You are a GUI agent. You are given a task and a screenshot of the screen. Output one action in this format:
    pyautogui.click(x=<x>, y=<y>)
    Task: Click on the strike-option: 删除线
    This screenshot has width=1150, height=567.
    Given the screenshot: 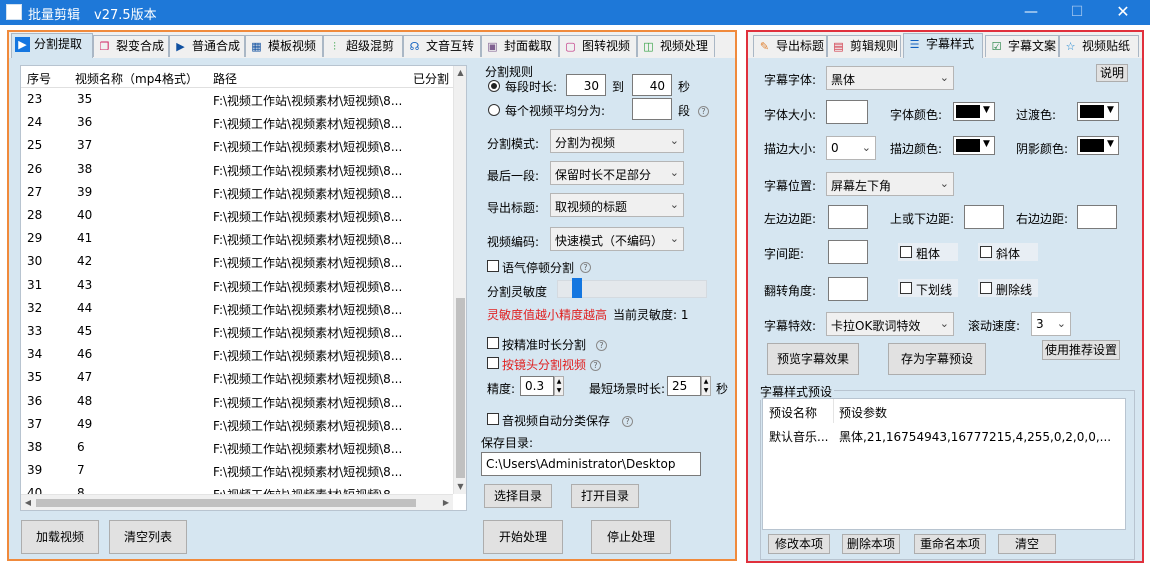 What is the action you would take?
    pyautogui.click(x=1008, y=288)
    